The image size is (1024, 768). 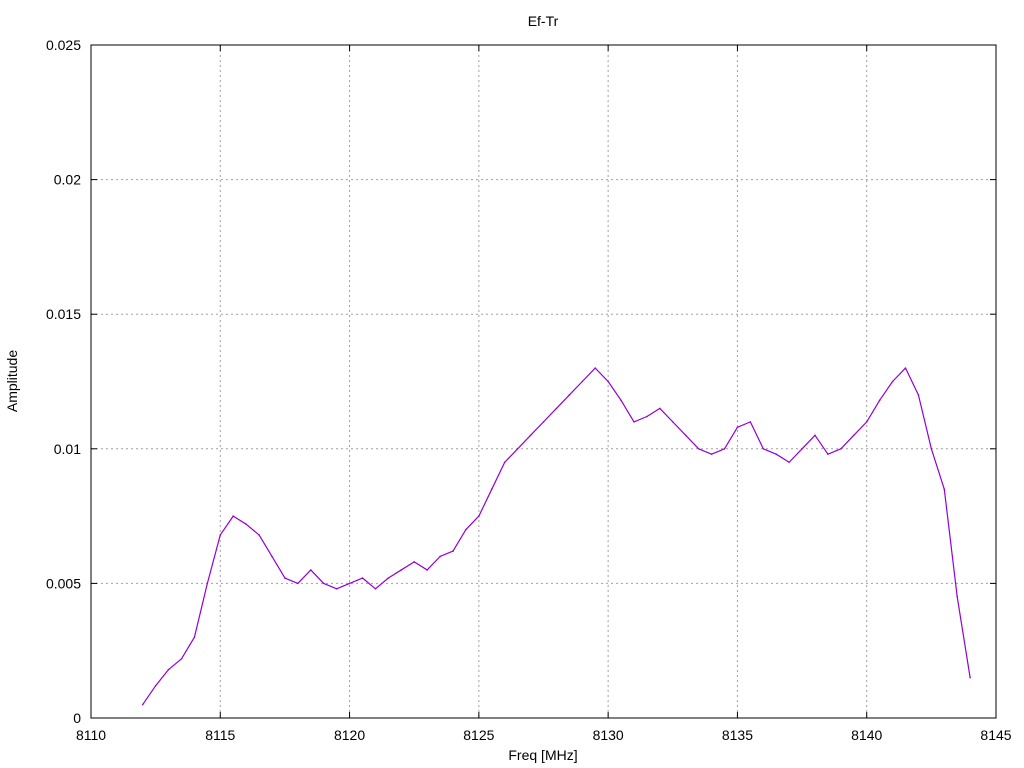 I want to click on y-axis-label: Amplitude, so click(x=12, y=381).